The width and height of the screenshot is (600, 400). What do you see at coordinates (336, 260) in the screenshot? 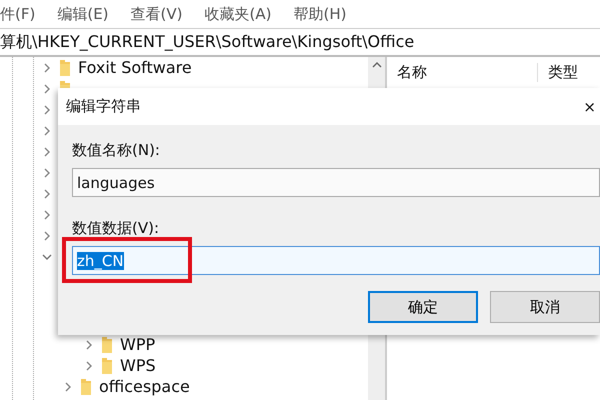
I see `input-field: zh_CN` at bounding box center [336, 260].